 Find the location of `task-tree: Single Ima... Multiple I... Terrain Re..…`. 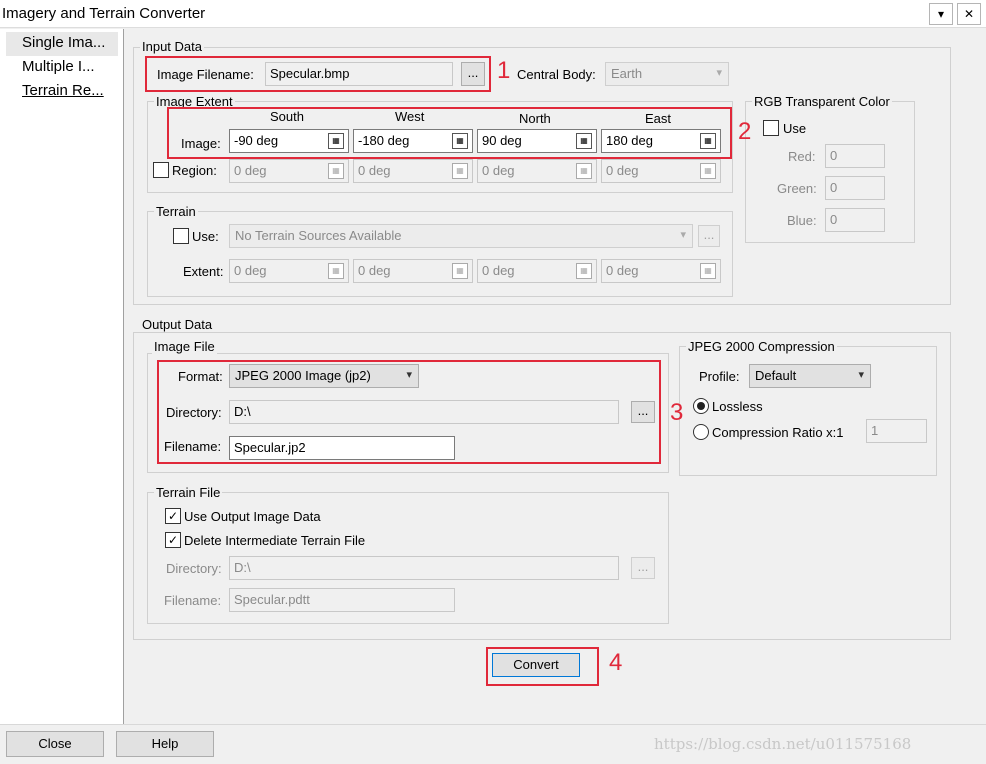

task-tree: Single Ima... Multiple I... Terrain Re..… is located at coordinates (62, 376).